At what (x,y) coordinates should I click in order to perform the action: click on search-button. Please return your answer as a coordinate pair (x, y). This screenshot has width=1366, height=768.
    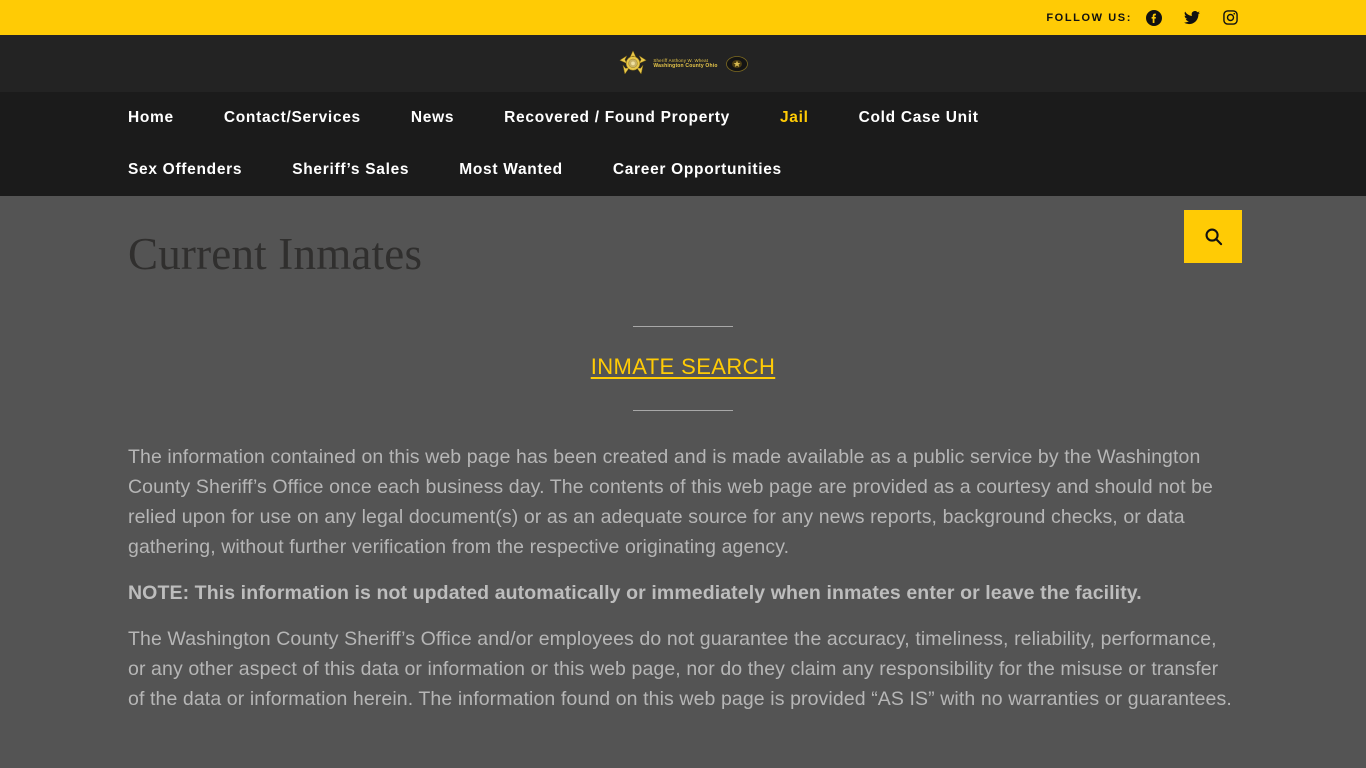
    Looking at the image, I should click on (1213, 236).